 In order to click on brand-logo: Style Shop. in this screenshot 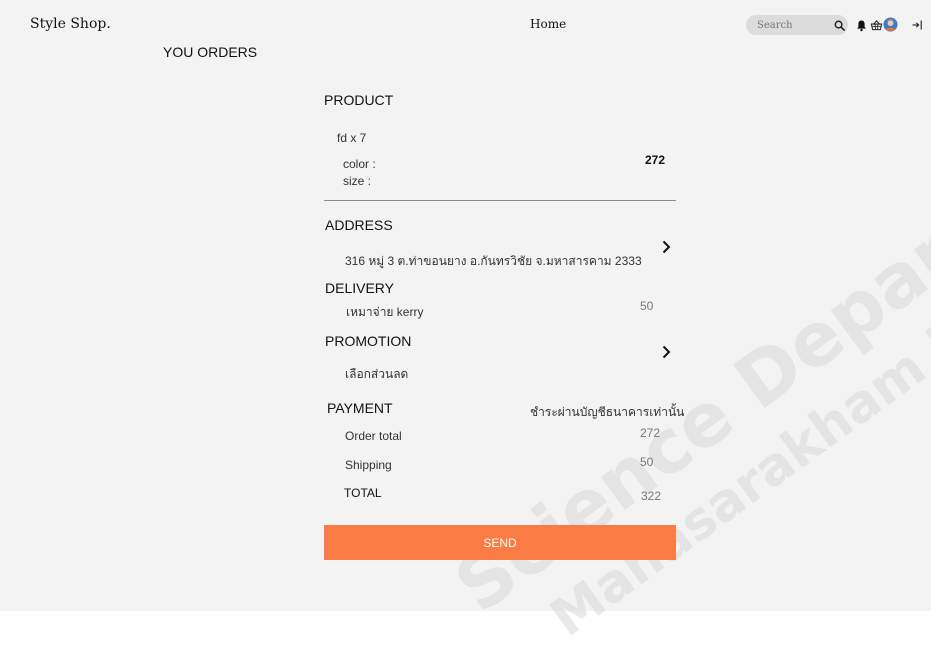, I will do `click(70, 24)`.